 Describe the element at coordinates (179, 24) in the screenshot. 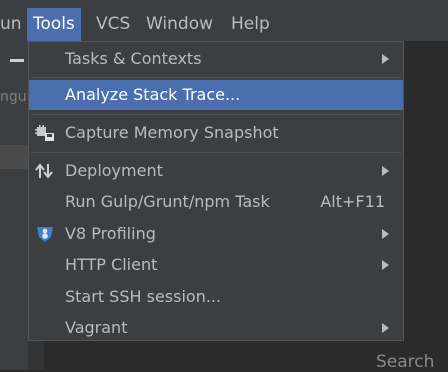

I see `menu-window: Window` at that location.